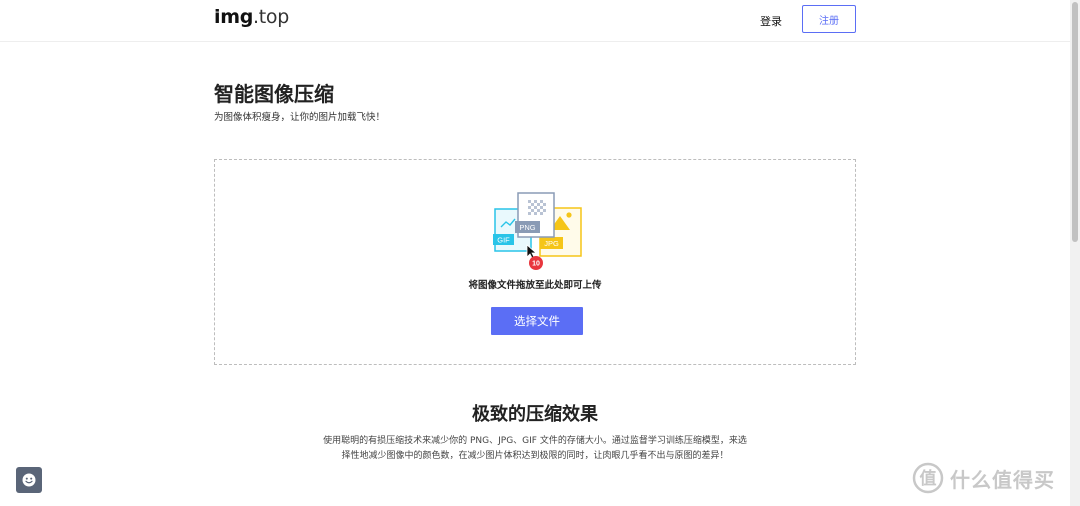 This screenshot has width=1080, height=506. Describe the element at coordinates (535, 21) in the screenshot. I see `top-header: img.top 登录 注册` at that location.